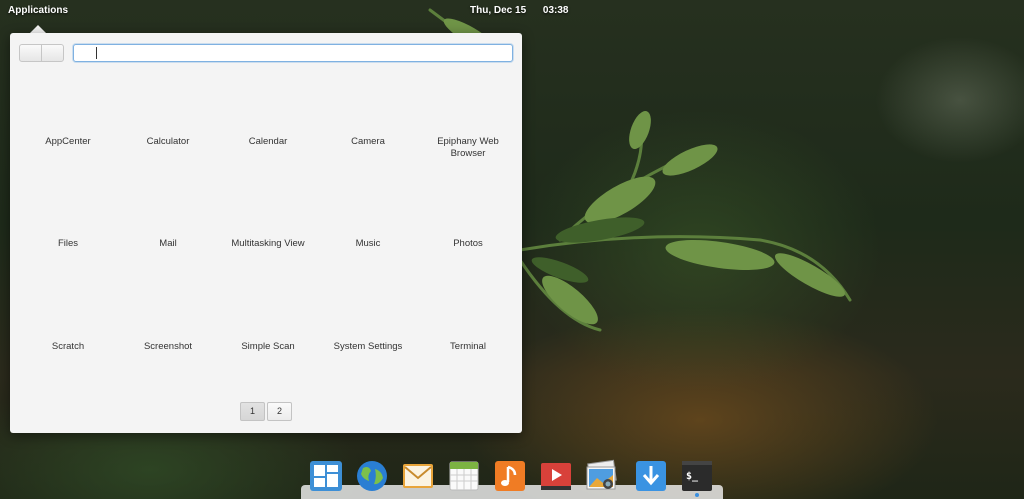 This screenshot has width=1024, height=499. I want to click on app-label: Camera, so click(368, 141).